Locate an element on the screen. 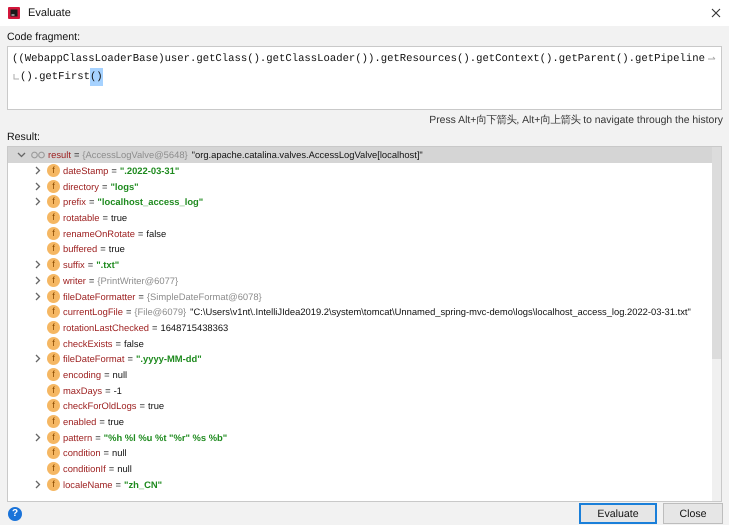  selected-row-highlight: result = {AccessLogValve@5648} "org.apache.catalina.valves.AccessLogValve[localhost]" is located at coordinates (360, 155).